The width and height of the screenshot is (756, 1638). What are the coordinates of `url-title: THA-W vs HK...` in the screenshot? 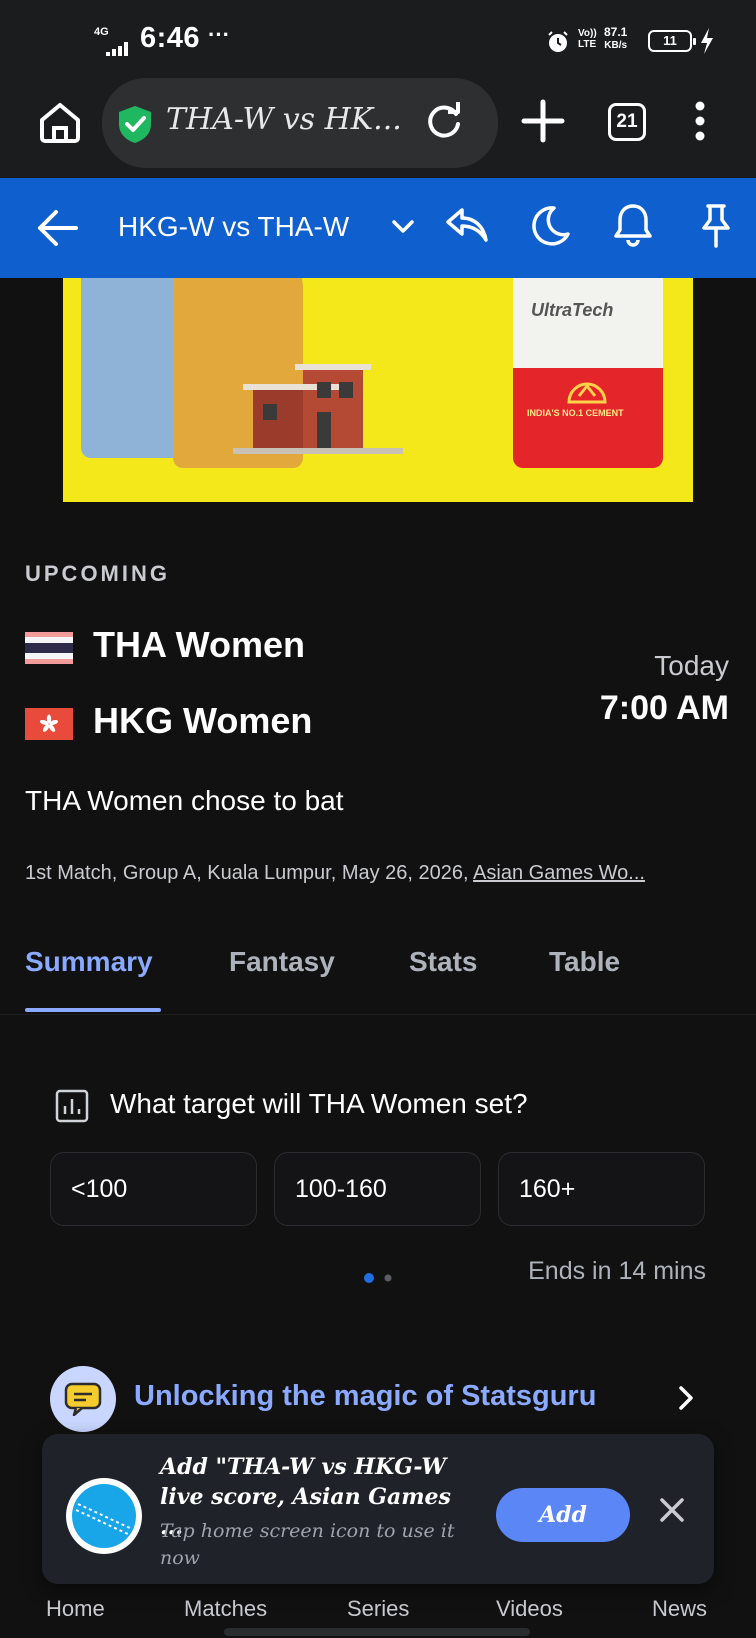 It's located at (284, 119).